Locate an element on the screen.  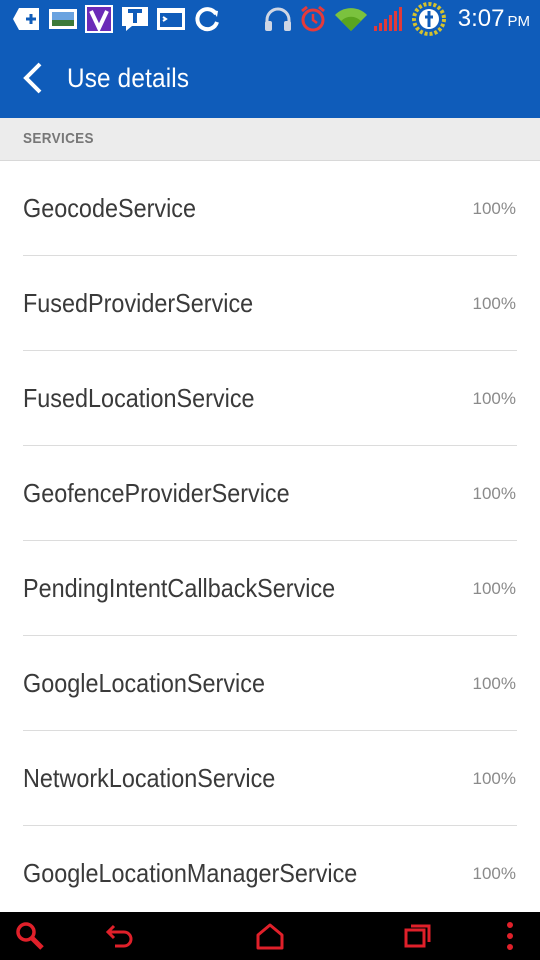
home-button is located at coordinates (270, 936).